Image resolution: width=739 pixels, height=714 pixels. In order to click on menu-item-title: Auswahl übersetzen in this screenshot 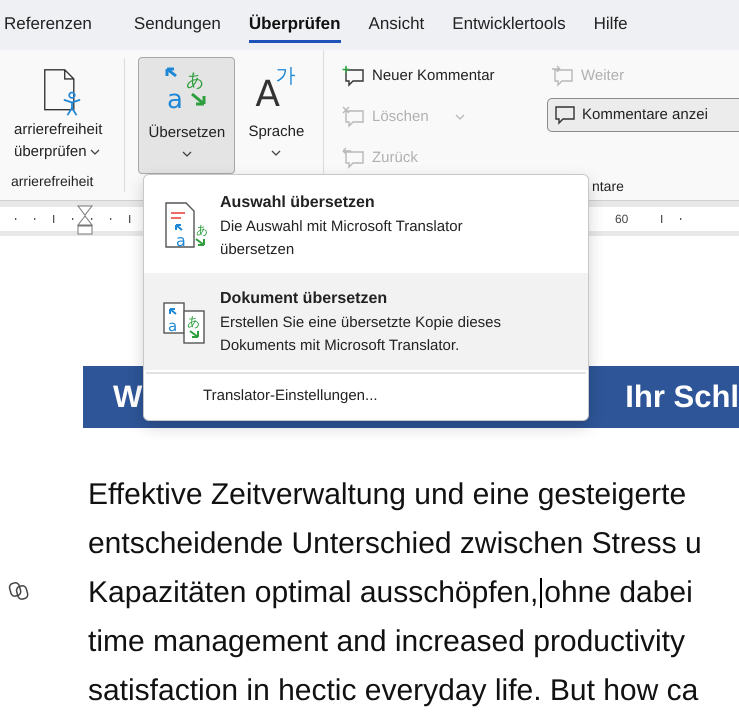, I will do `click(298, 203)`.